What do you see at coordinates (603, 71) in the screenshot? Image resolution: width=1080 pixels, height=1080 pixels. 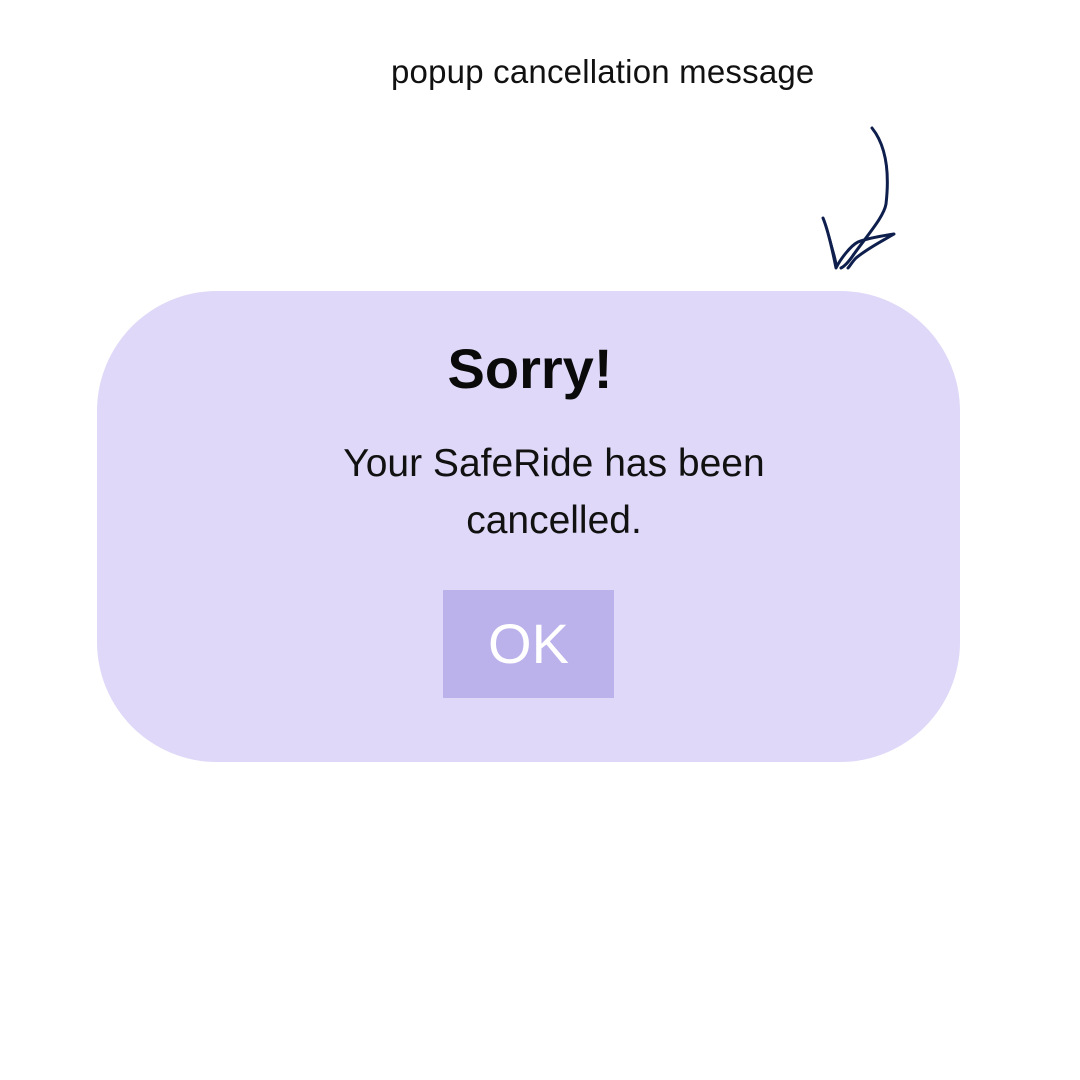 I see `annotation-caption: popup cancellation message` at bounding box center [603, 71].